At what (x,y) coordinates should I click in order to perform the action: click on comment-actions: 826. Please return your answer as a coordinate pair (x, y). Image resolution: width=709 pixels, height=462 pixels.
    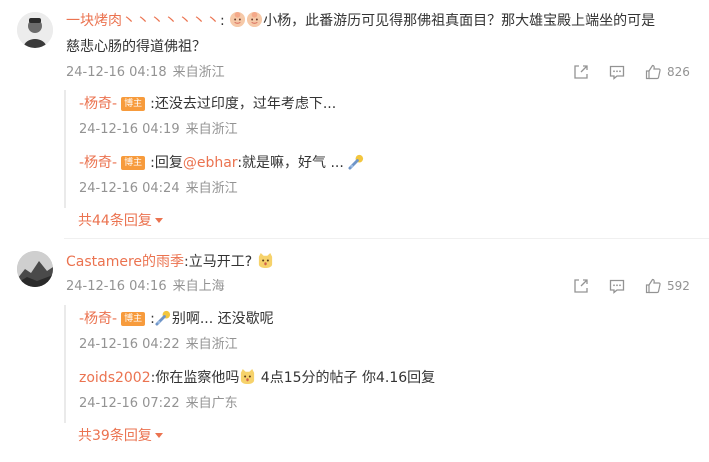
    Looking at the image, I should click on (631, 72).